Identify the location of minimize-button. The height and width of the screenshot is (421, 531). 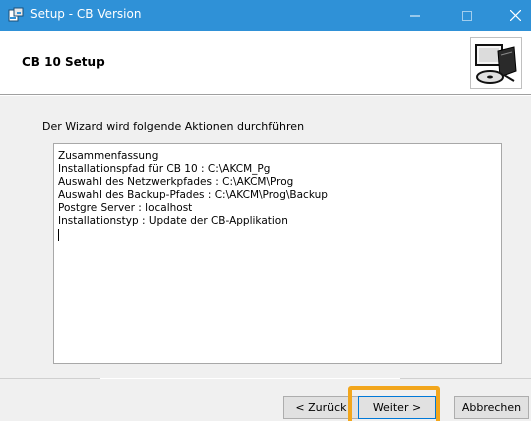
(415, 15).